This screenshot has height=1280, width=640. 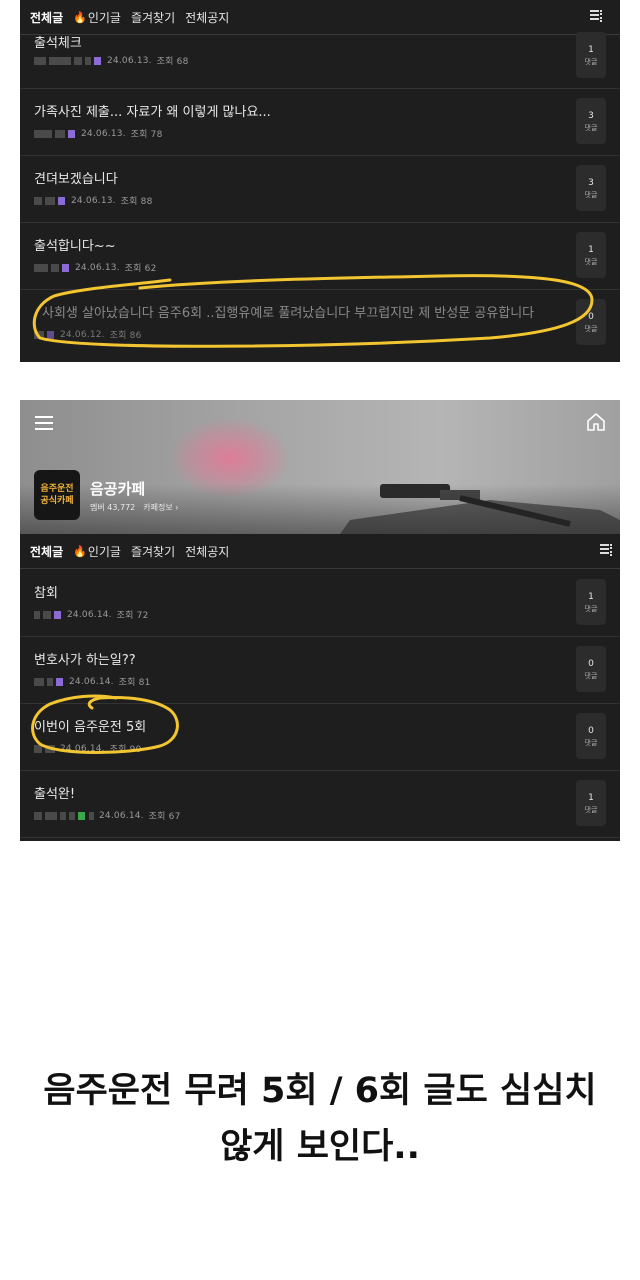 What do you see at coordinates (320, 603) in the screenshot?
I see `list-item: 참회 24.06.14. 조회 72 1 댓글` at bounding box center [320, 603].